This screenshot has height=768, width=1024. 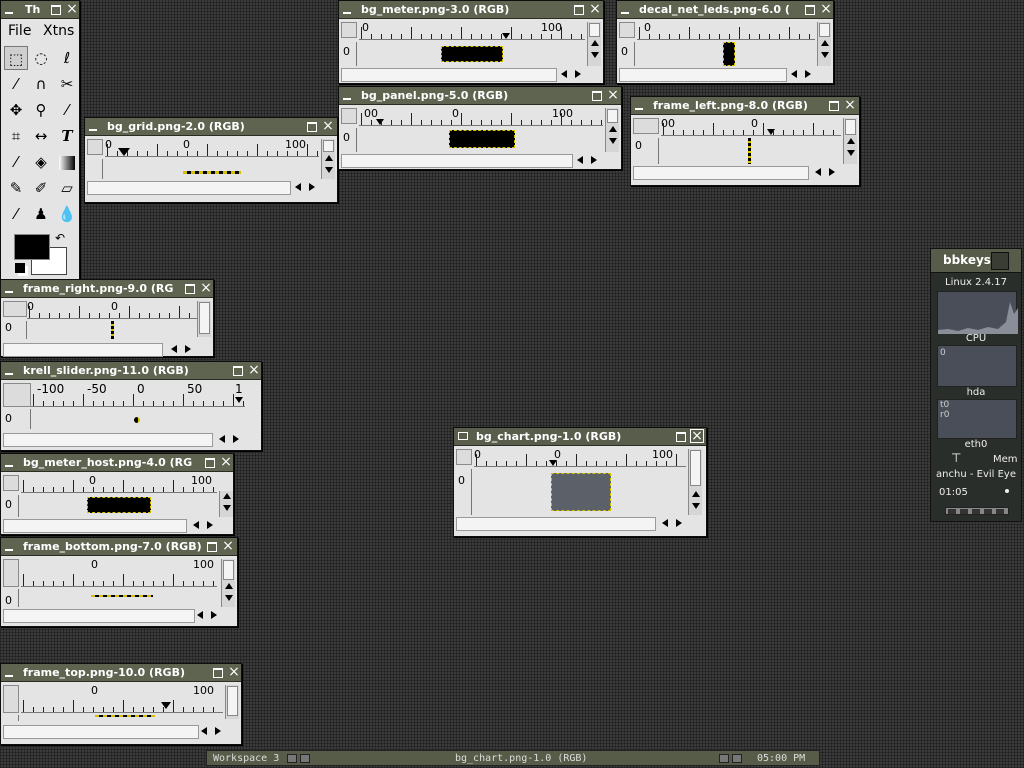 I want to click on eraser-icon: ▱, so click(x=67, y=188).